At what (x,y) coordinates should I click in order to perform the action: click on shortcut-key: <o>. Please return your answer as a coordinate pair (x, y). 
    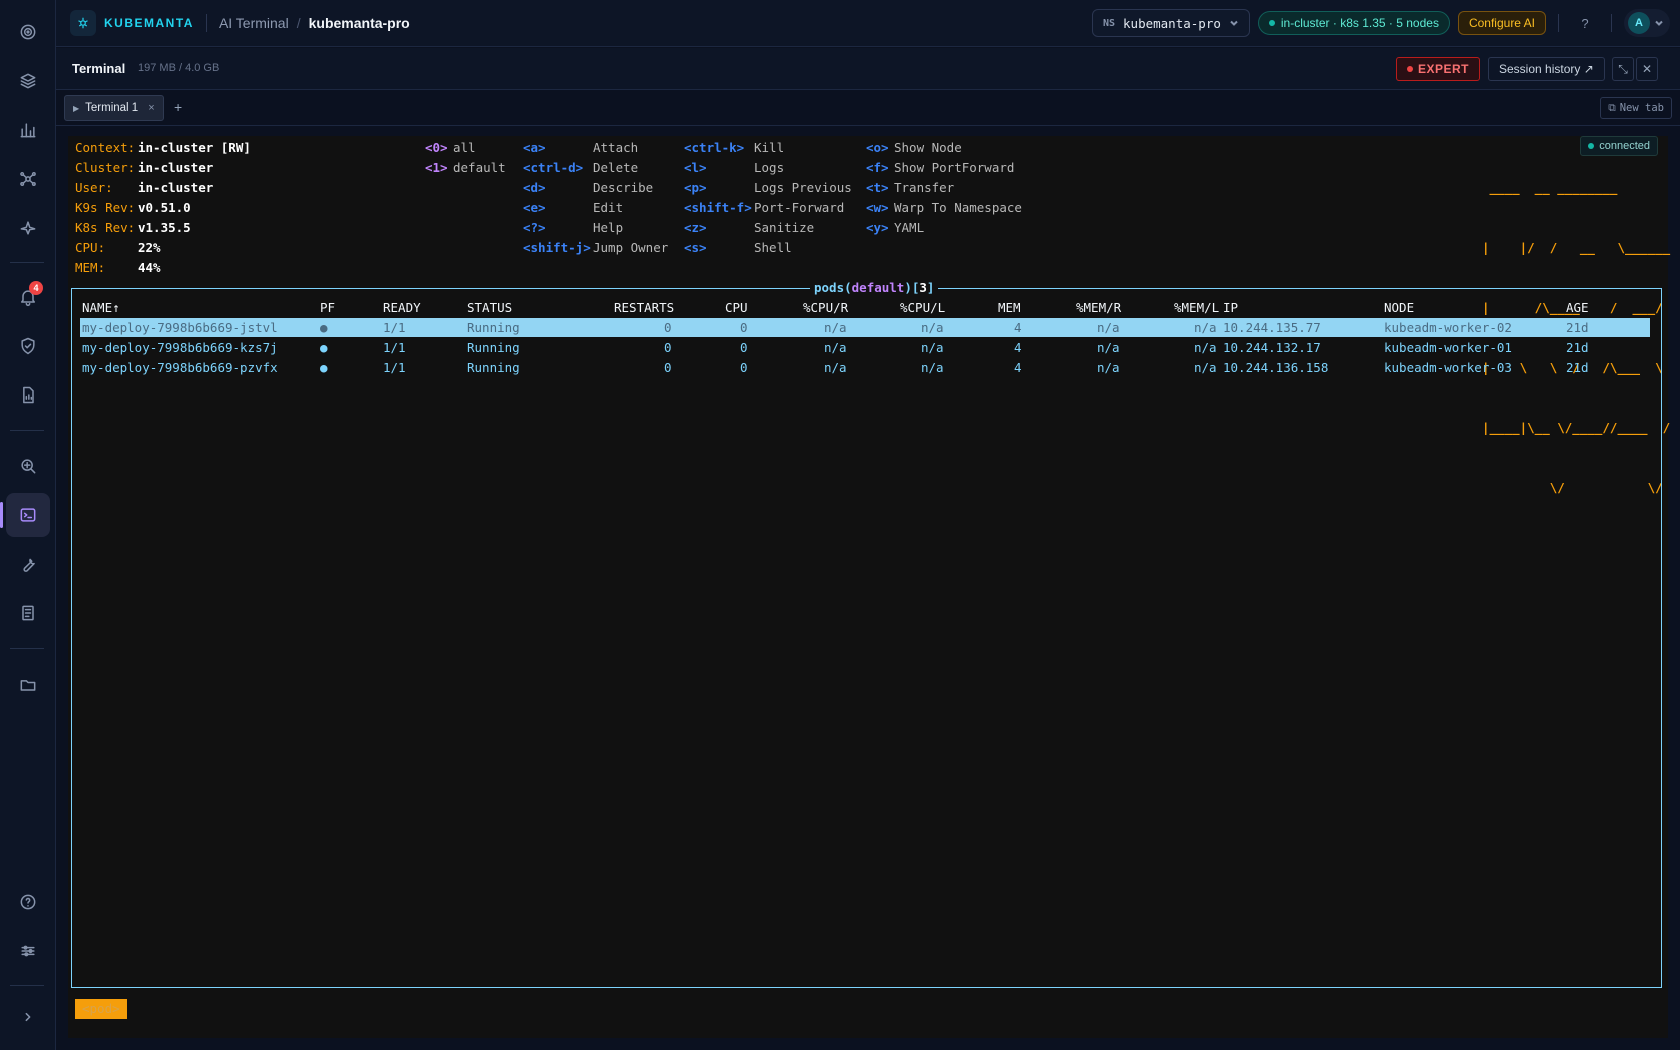
    Looking at the image, I should click on (877, 147).